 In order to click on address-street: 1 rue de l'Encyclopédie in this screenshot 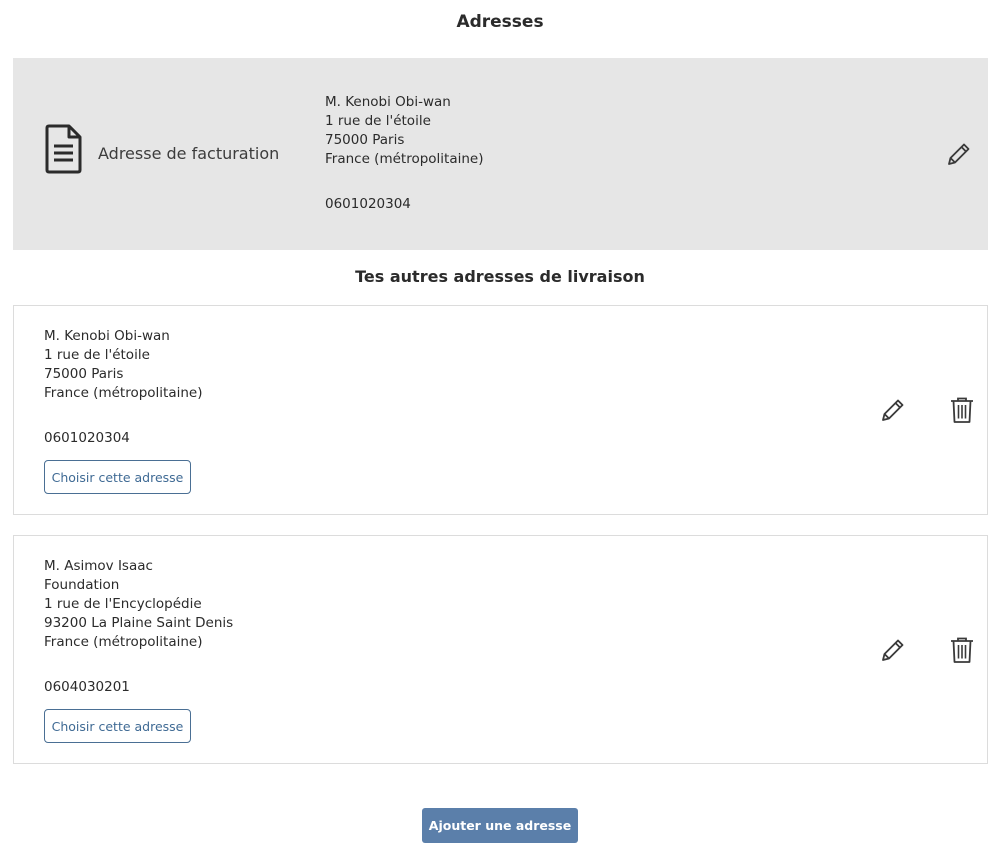, I will do `click(123, 604)`.